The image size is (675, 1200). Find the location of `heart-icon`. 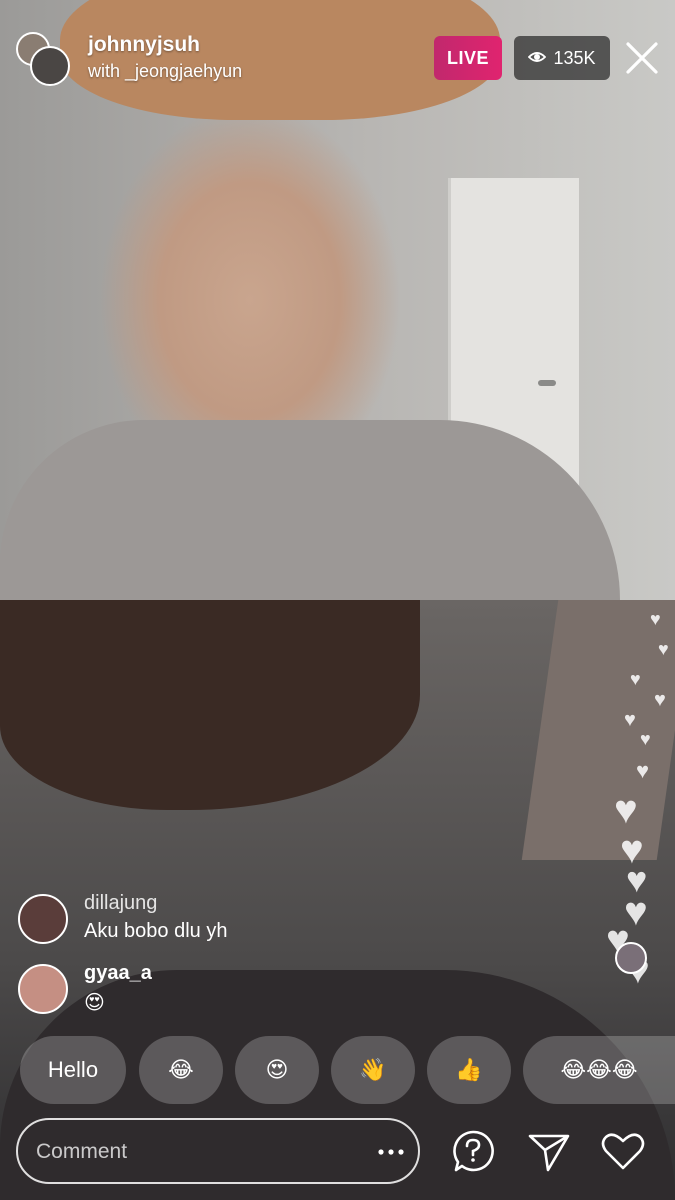

heart-icon is located at coordinates (623, 1151).